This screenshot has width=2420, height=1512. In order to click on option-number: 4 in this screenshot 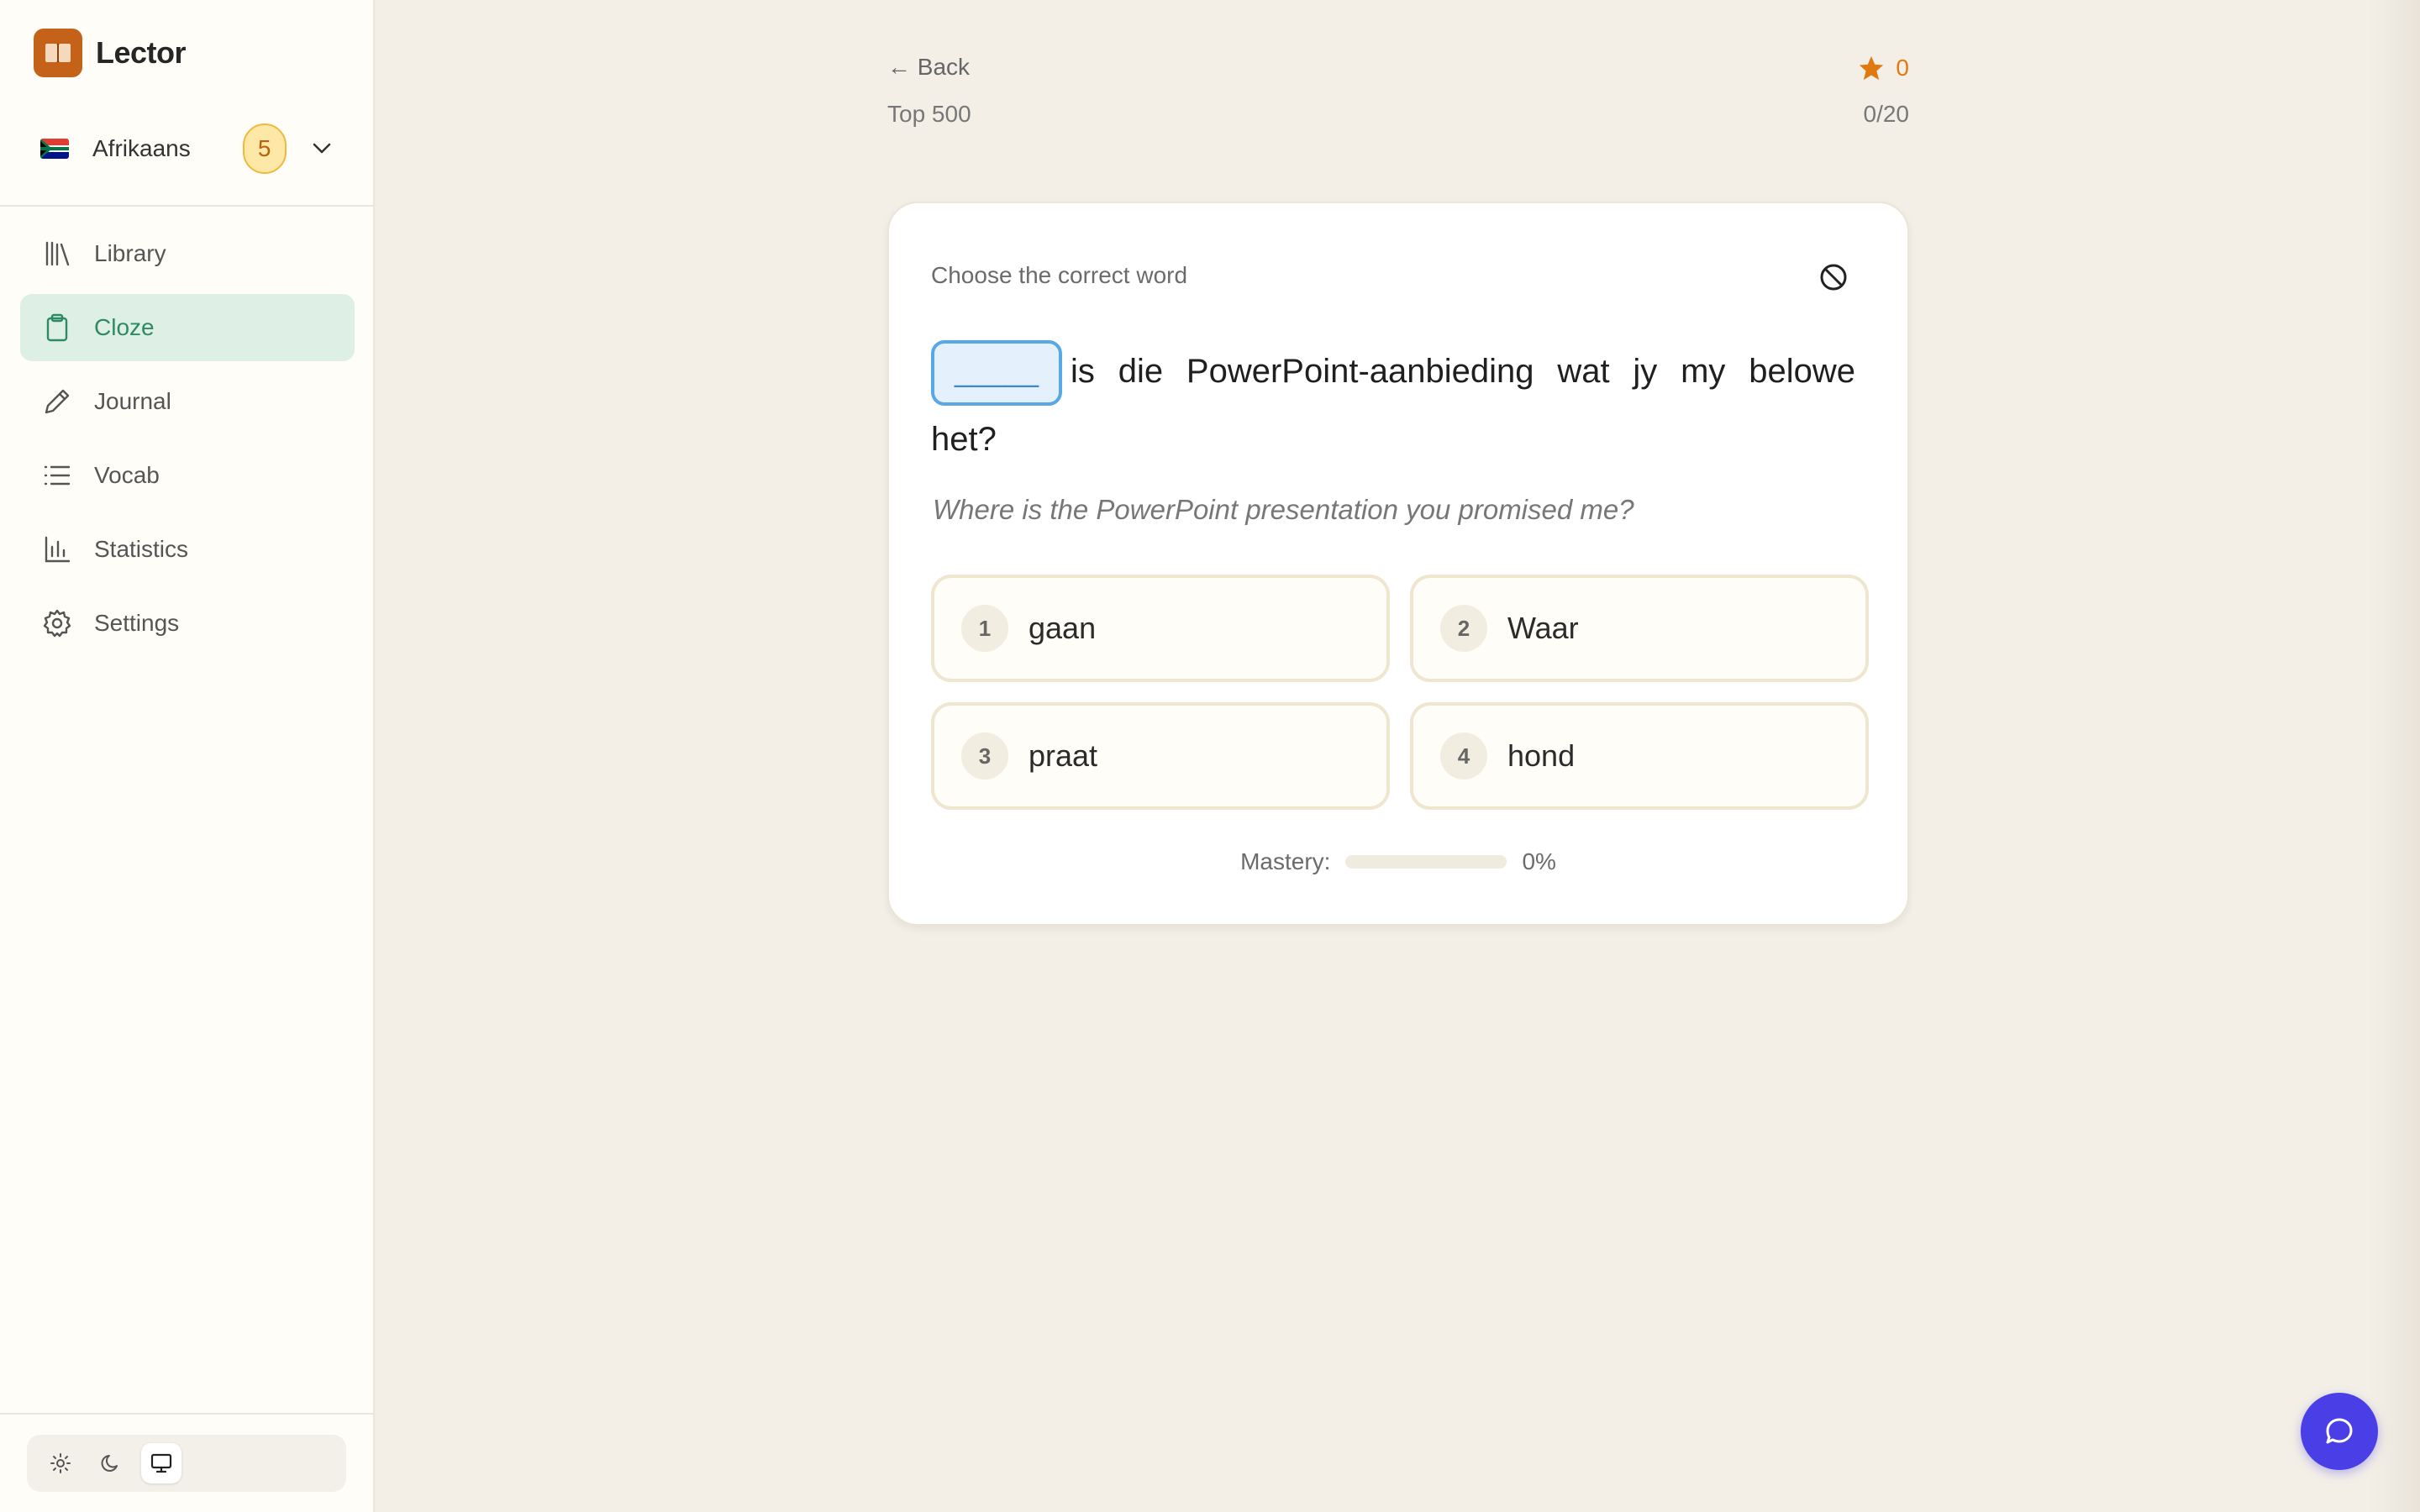, I will do `click(1464, 756)`.